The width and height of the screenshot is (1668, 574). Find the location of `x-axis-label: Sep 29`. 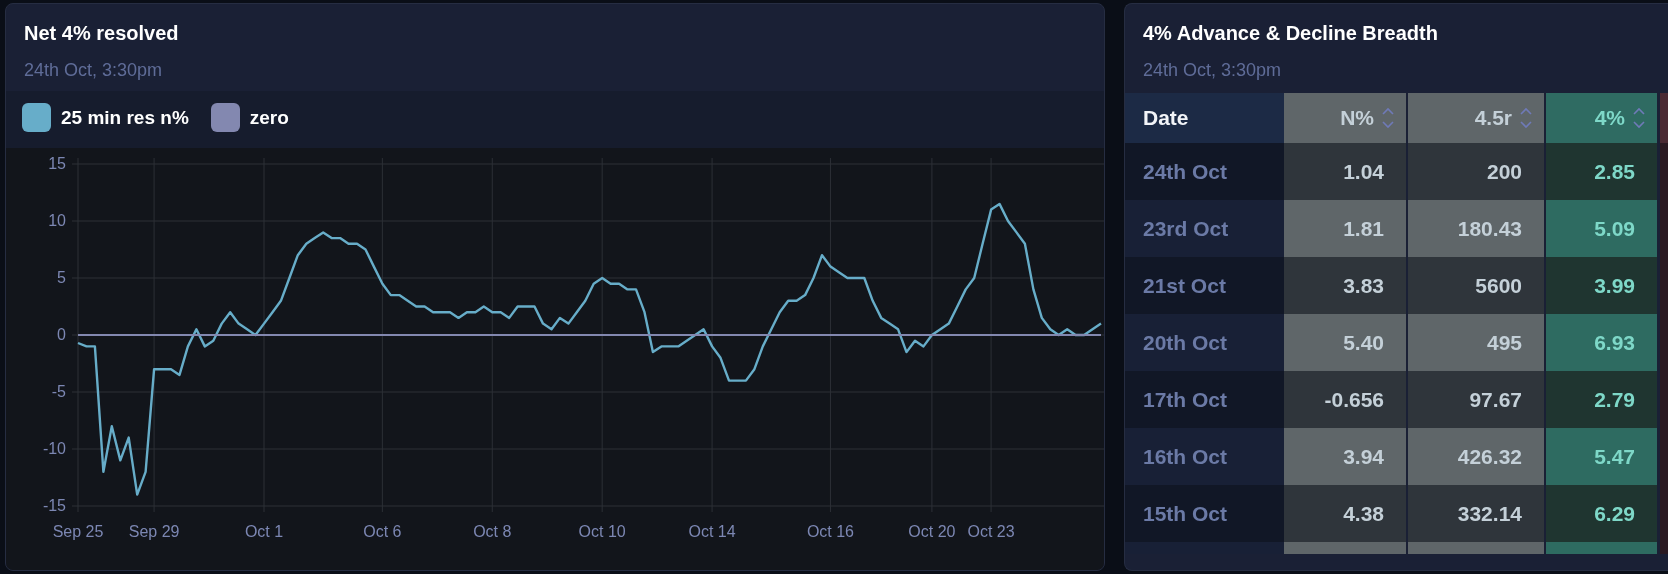

x-axis-label: Sep 29 is located at coordinates (154, 531).